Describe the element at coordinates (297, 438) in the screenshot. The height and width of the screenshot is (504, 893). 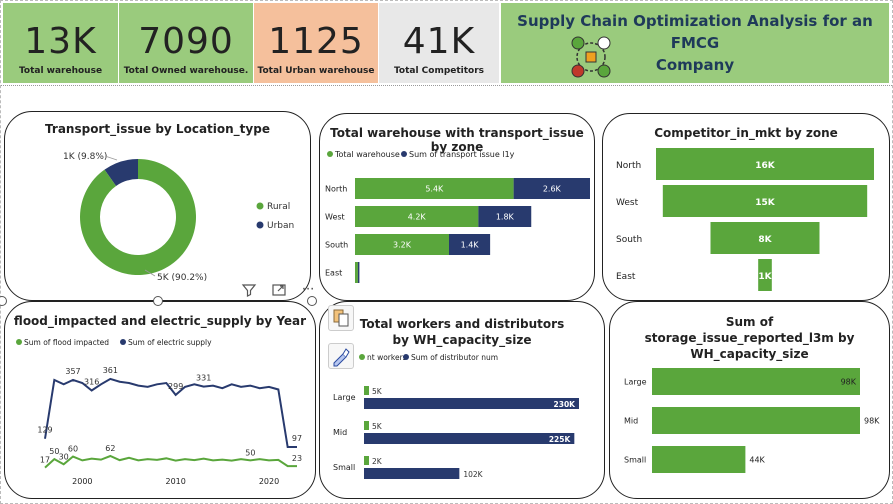
I see `point-label: 97` at that location.